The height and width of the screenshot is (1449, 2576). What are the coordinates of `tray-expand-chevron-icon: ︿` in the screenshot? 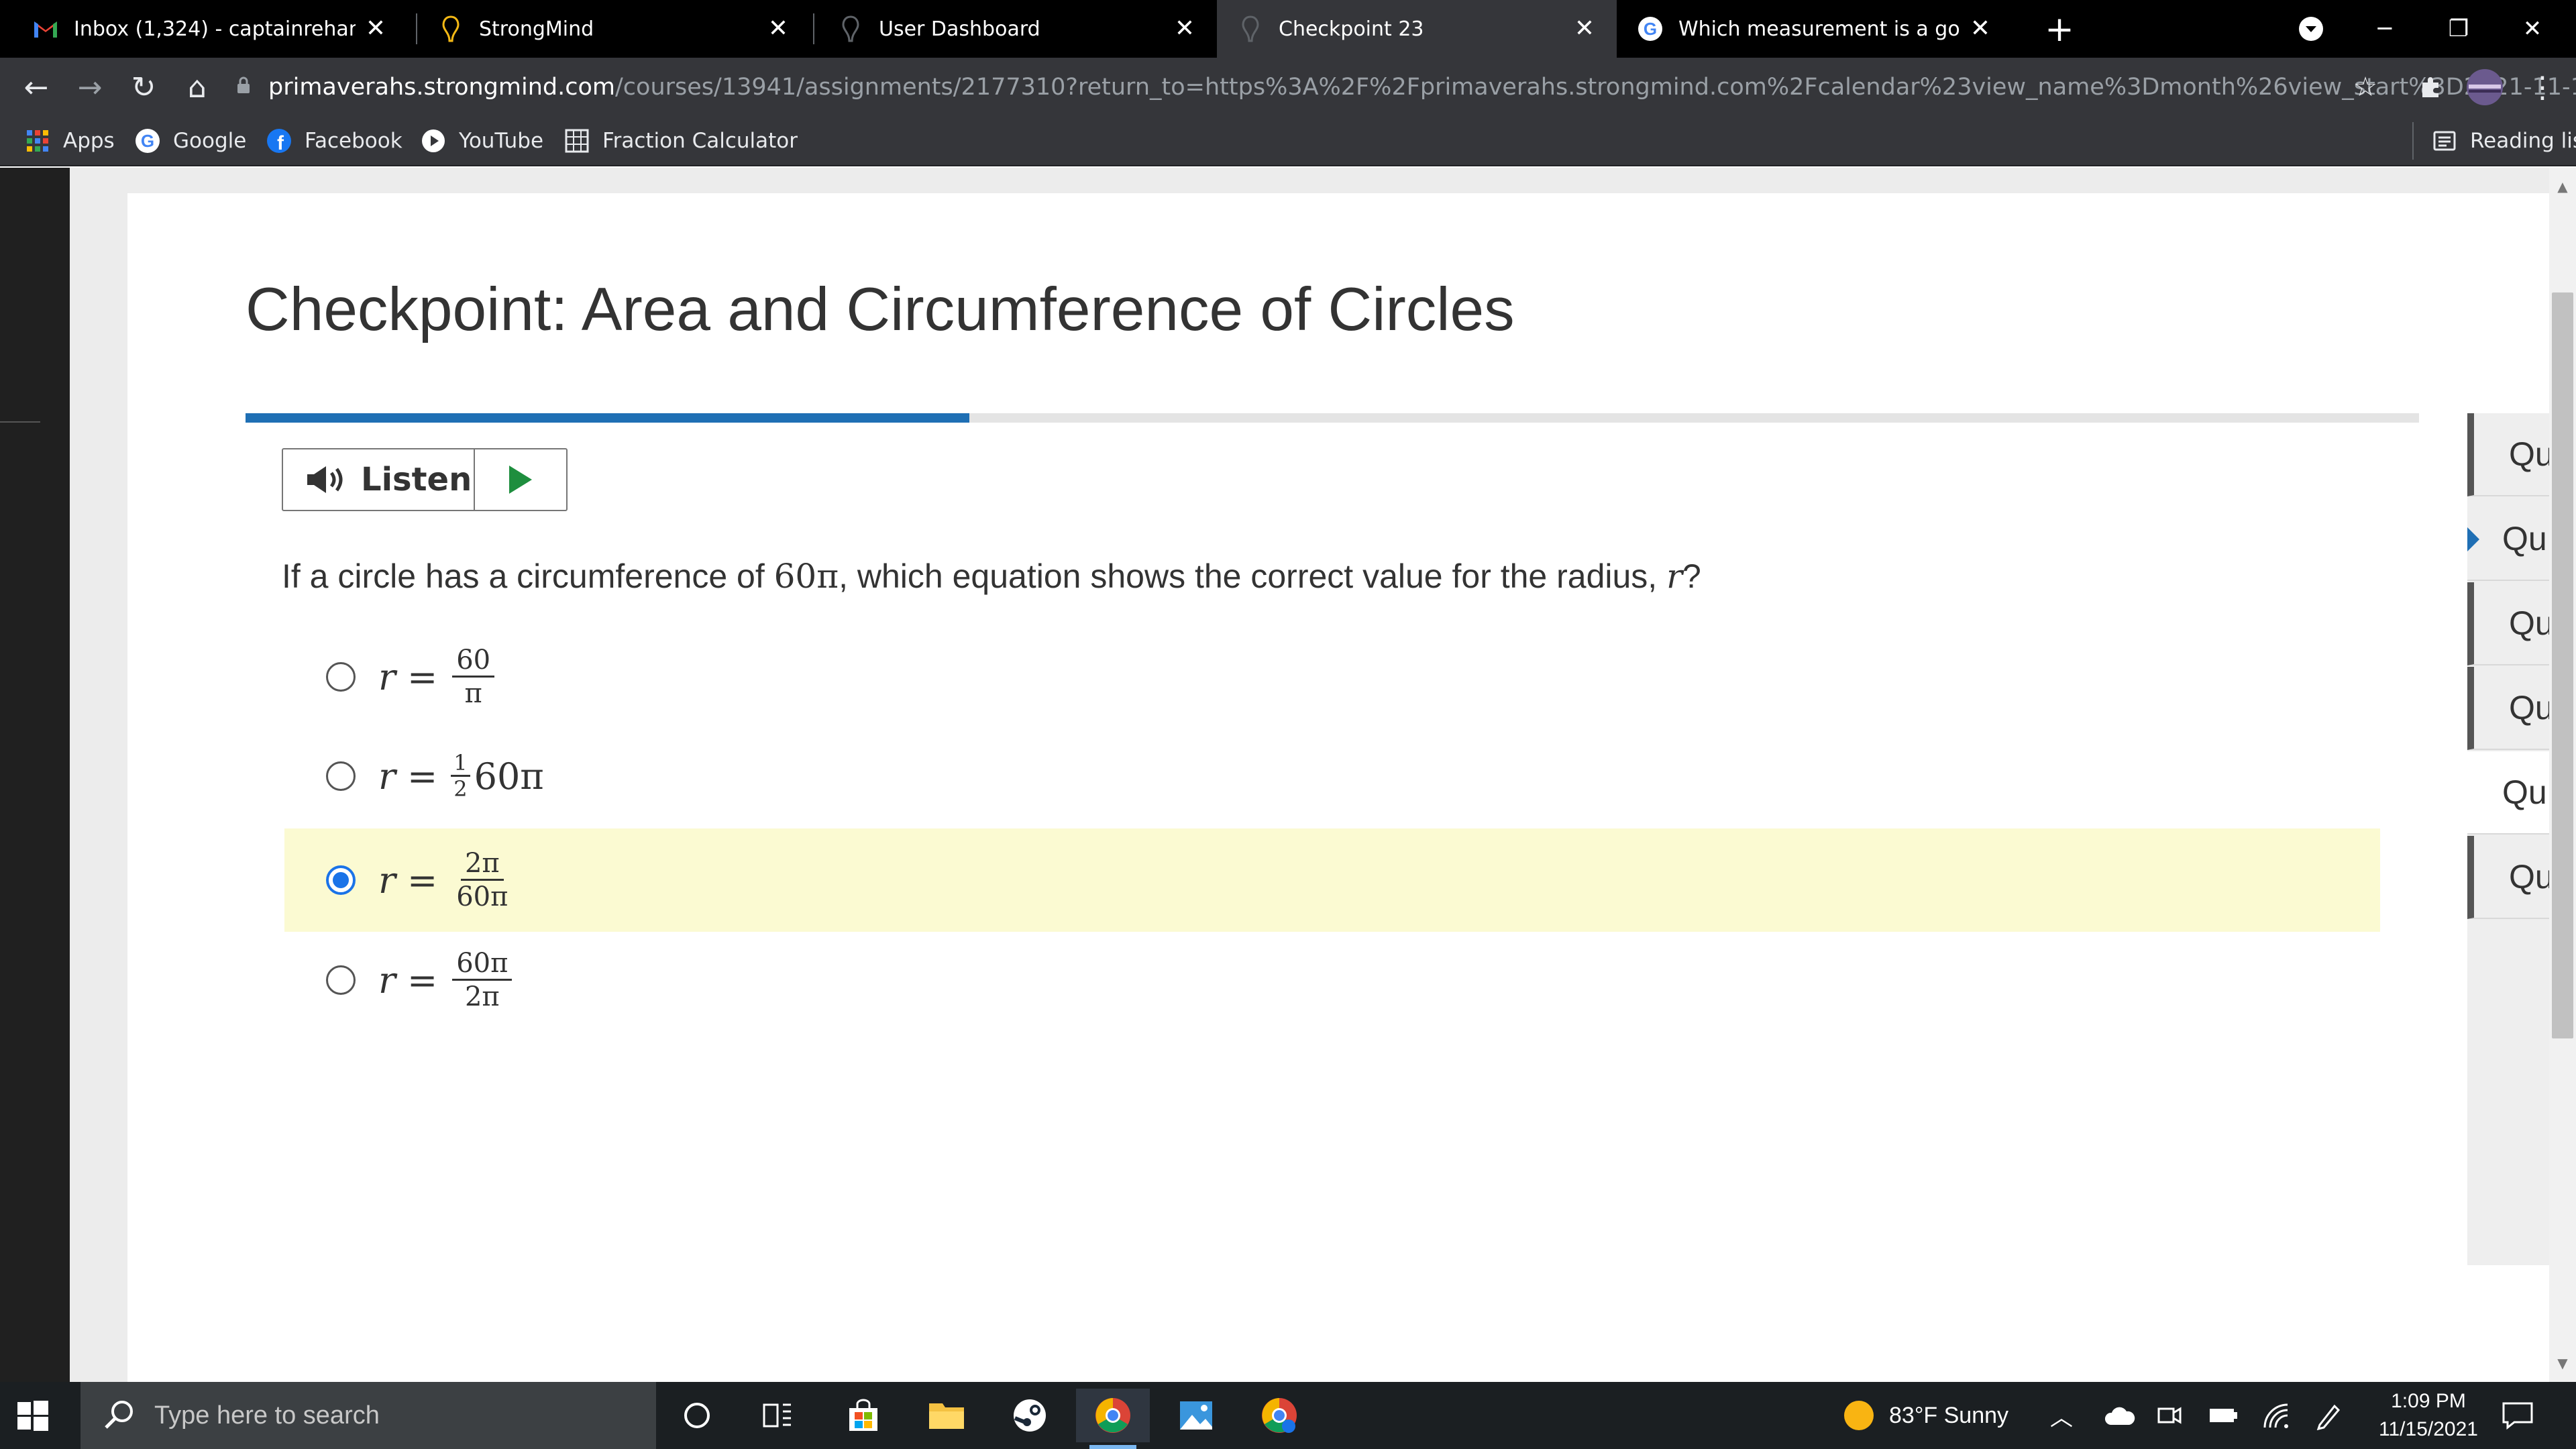 It's located at (2061, 1415).